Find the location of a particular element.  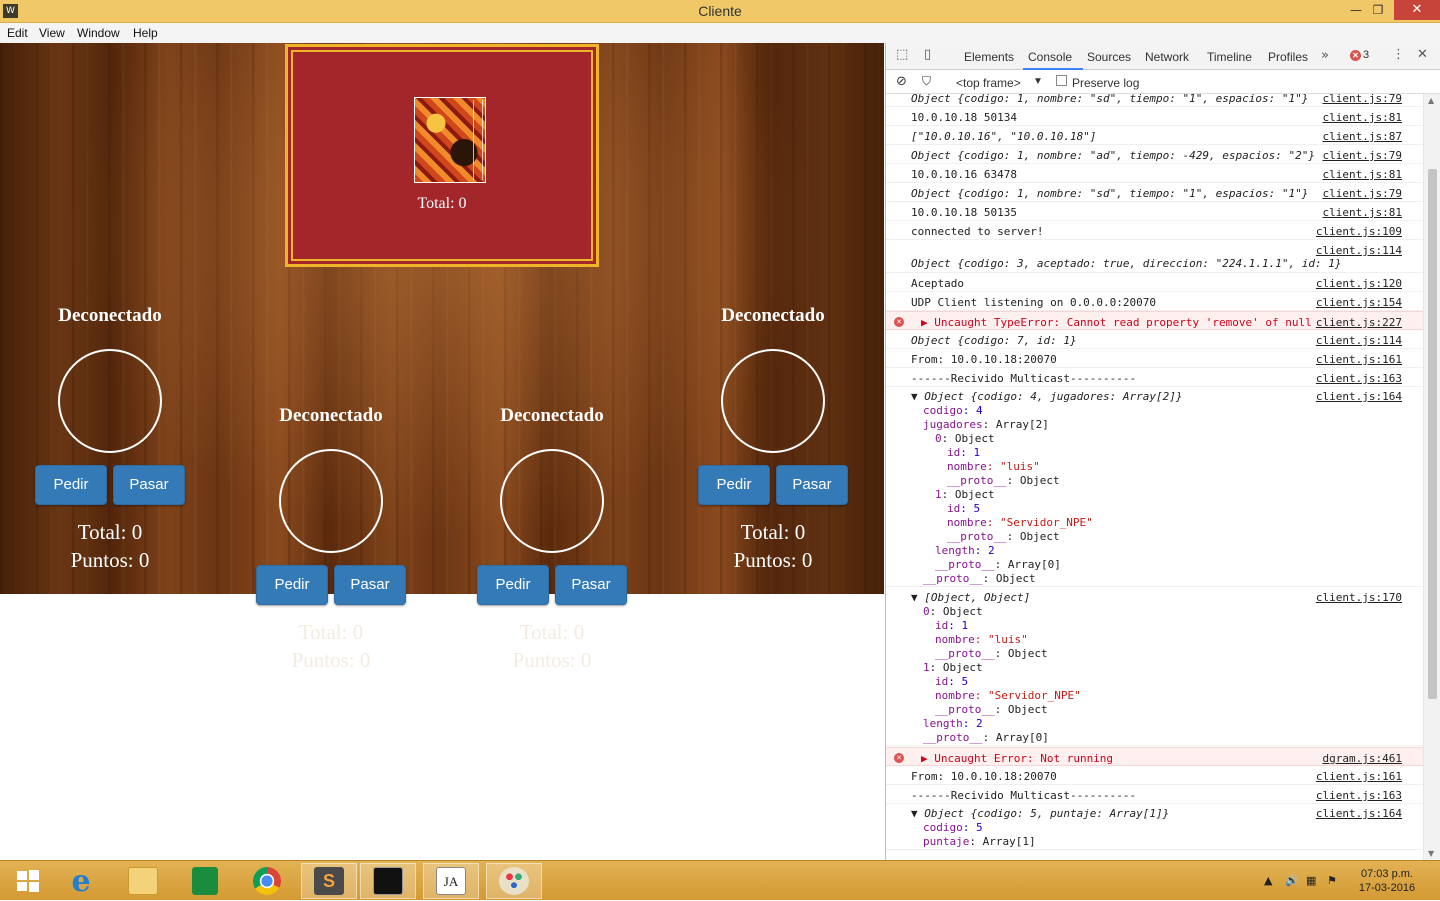

tab-timeline: Timeline is located at coordinates (1229, 57).